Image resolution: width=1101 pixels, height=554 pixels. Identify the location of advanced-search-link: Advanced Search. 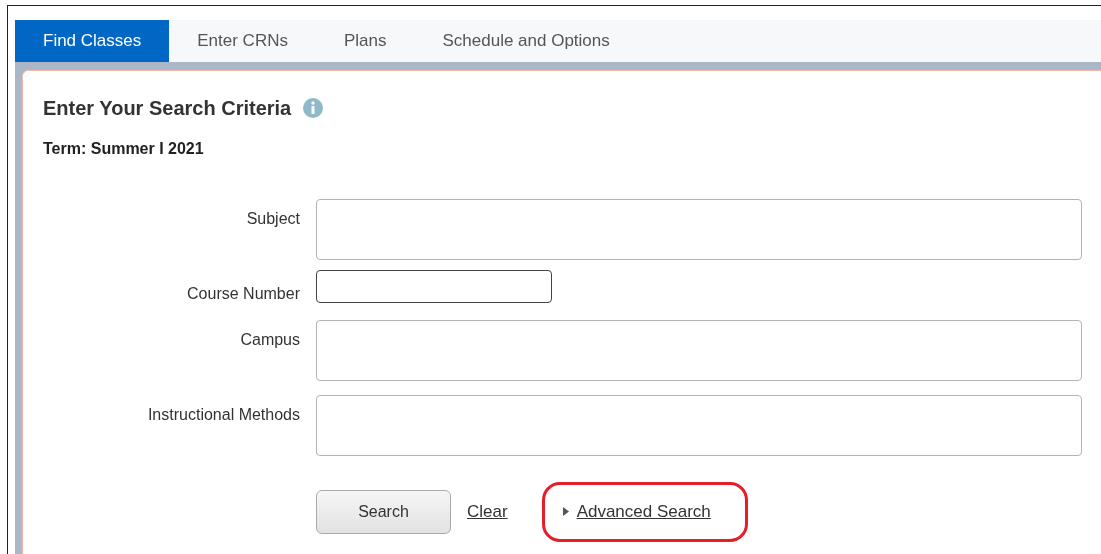
(643, 512).